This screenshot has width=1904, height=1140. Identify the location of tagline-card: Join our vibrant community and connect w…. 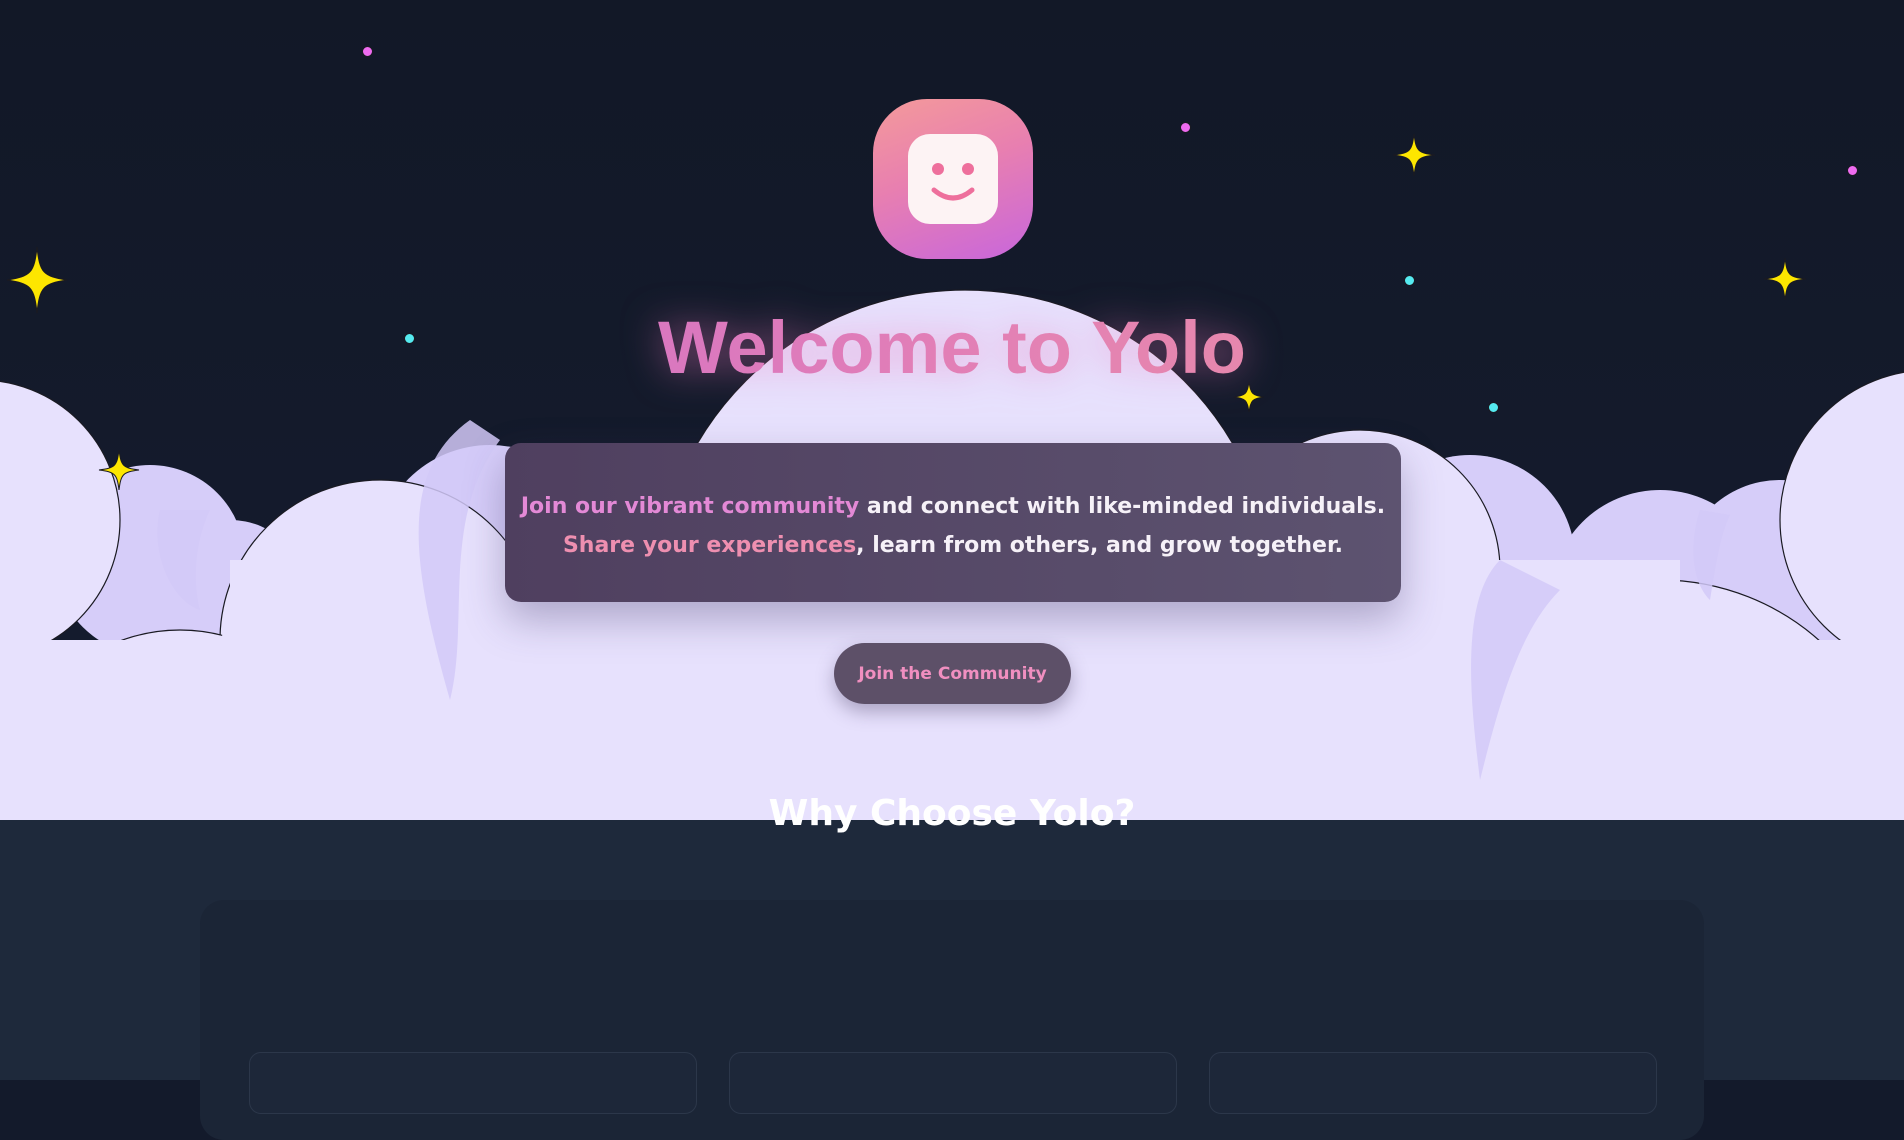
(953, 522).